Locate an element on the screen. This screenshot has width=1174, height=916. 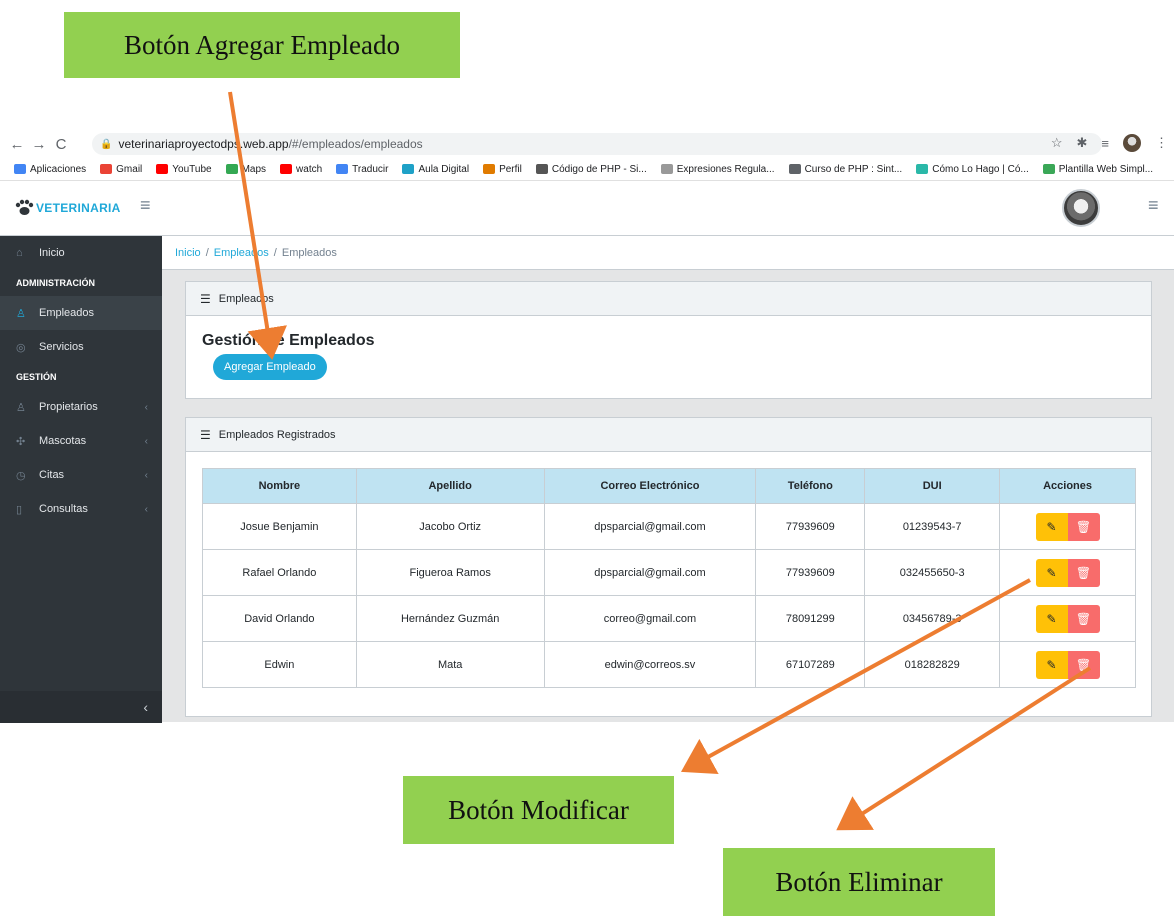
trash-icon: 🗑 is located at coordinates (1083, 526).